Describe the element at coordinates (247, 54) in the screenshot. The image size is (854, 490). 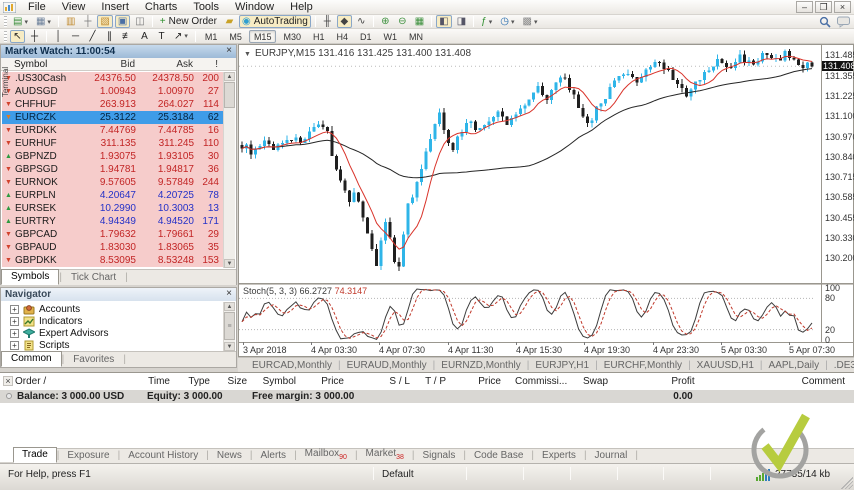
I see `chart-collapse-icon: ▼` at that location.